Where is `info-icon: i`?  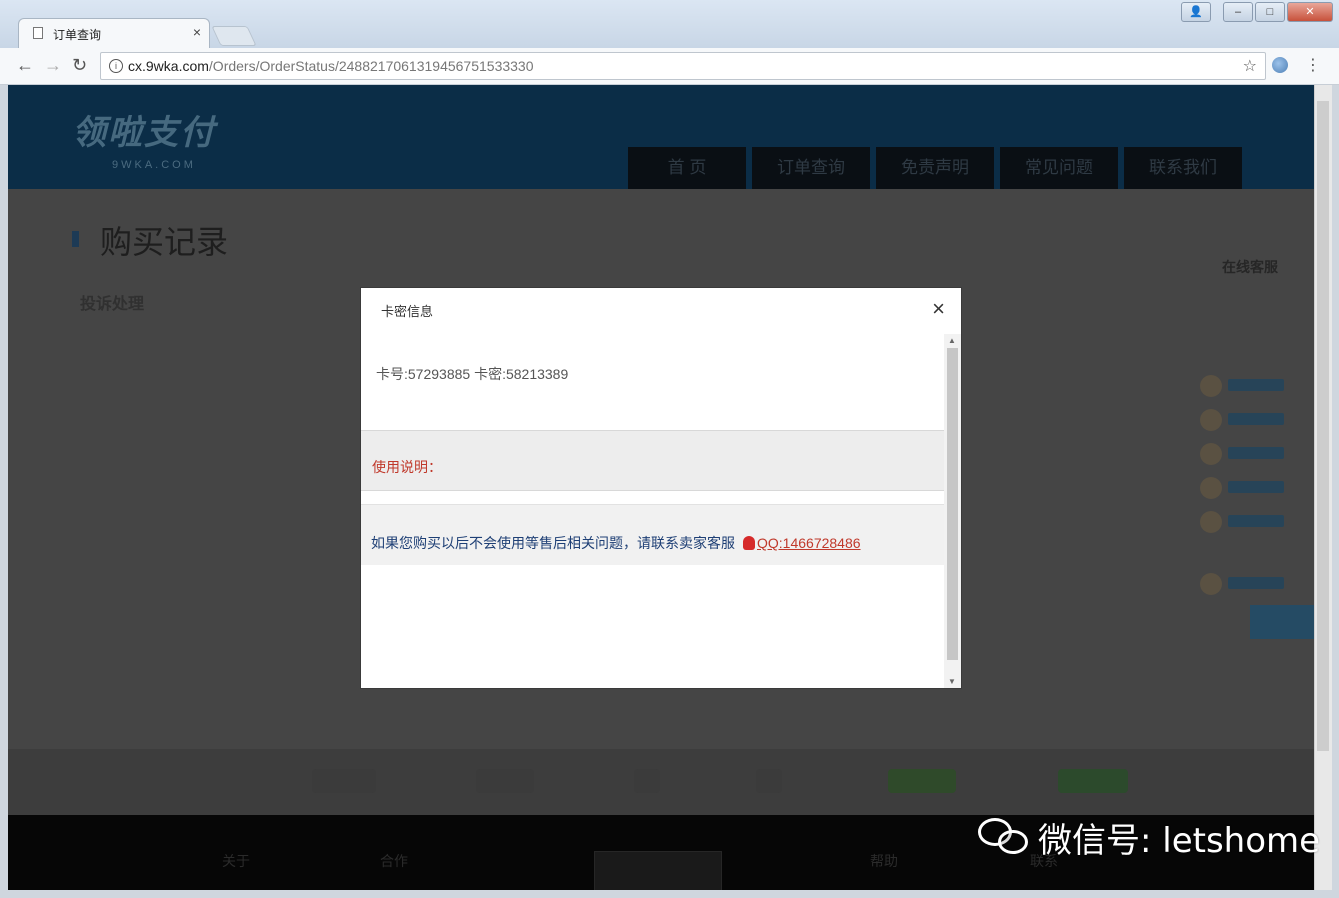 info-icon: i is located at coordinates (116, 66).